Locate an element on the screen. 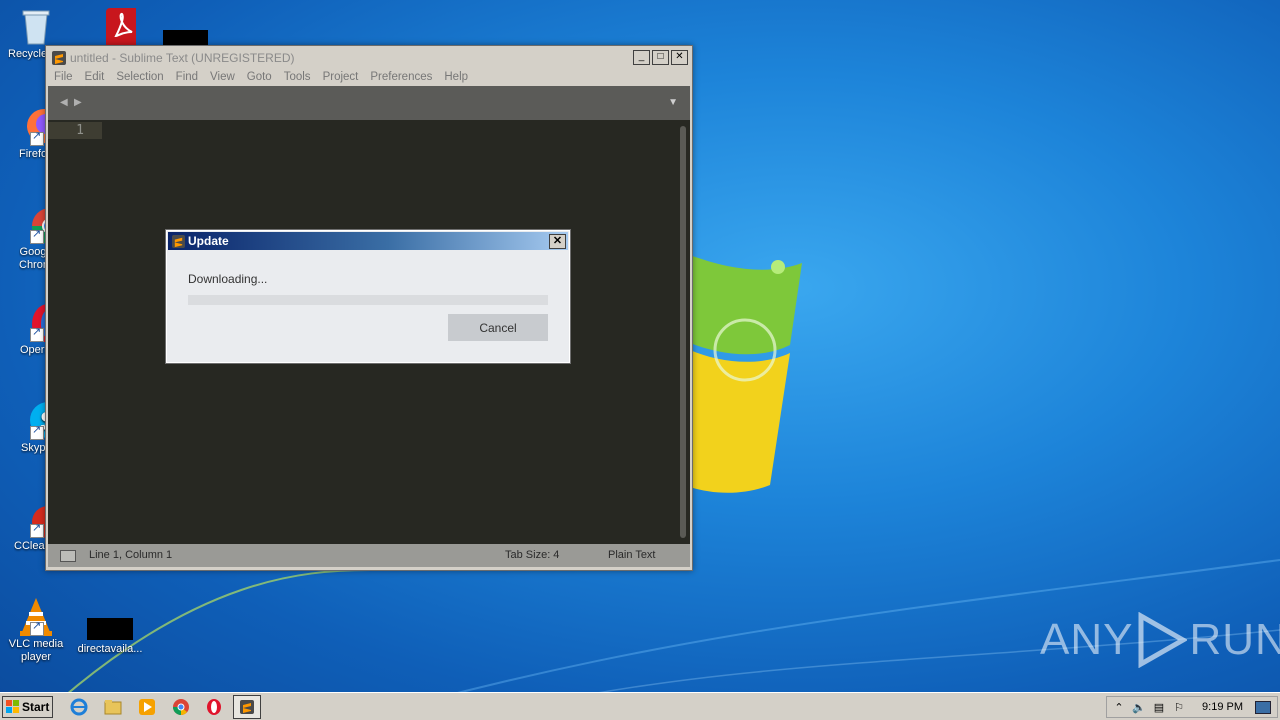 Image resolution: width=1280 pixels, height=720 pixels. update-dialog: Update ✕ Downloading... Cancel is located at coordinates (368, 296).